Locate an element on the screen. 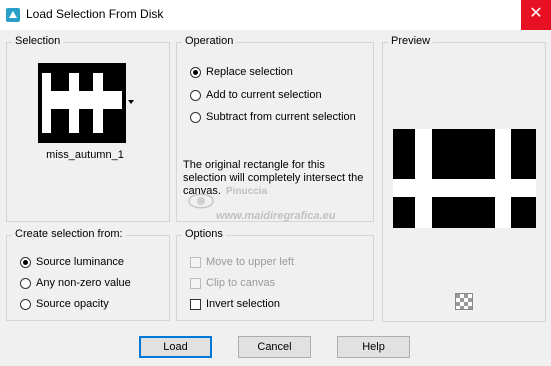  radio-label: Subtract from current selection is located at coordinates (281, 117).